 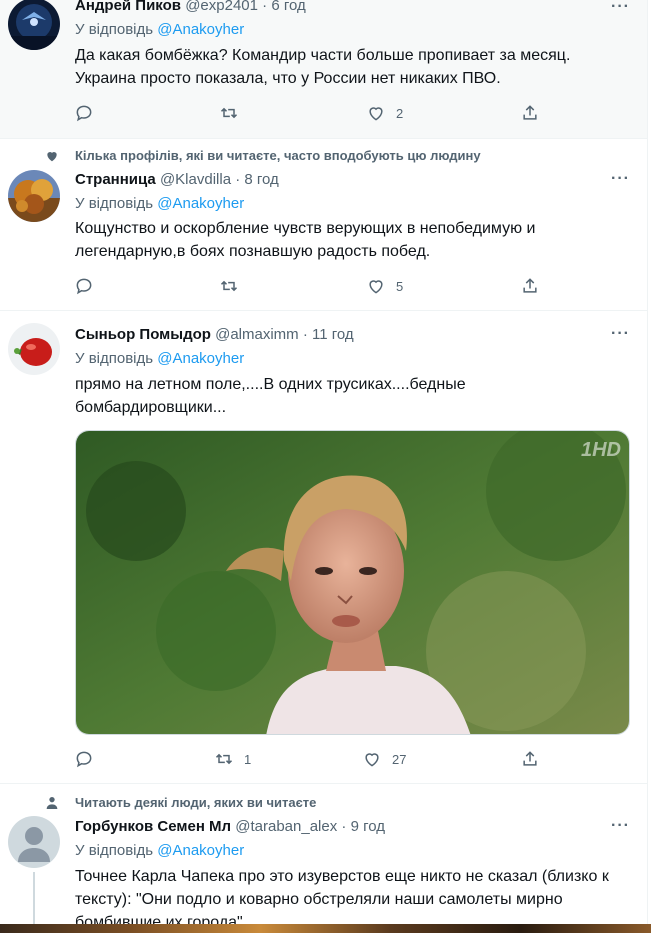 What do you see at coordinates (286, 826) in the screenshot?
I see `user-handle: @taraban_alex` at bounding box center [286, 826].